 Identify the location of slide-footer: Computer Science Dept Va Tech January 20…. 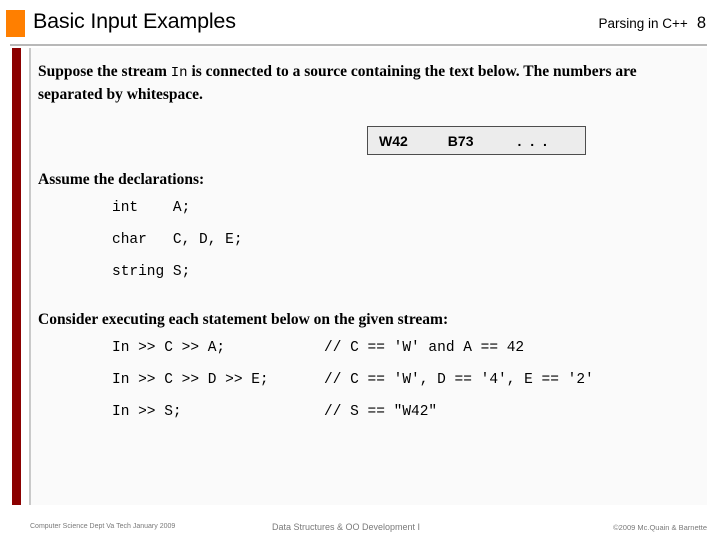
(360, 529).